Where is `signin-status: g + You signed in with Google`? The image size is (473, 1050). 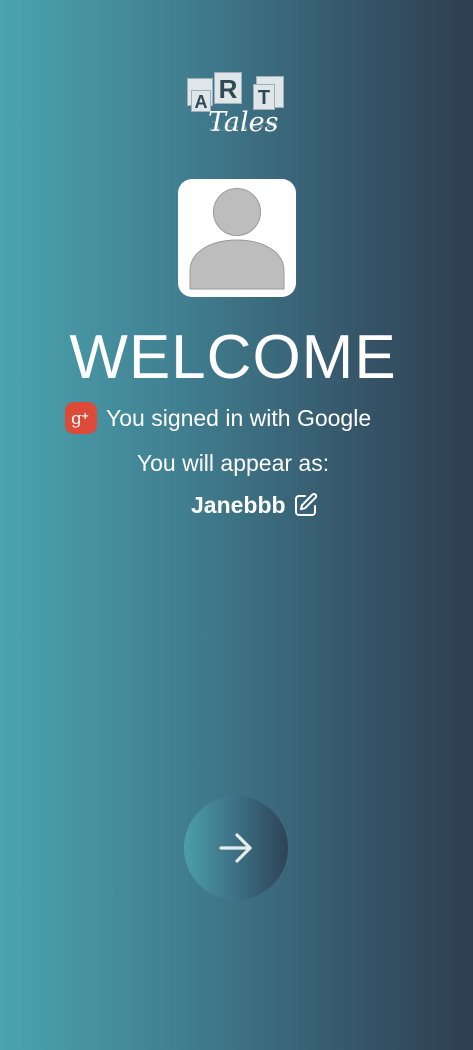 signin-status: g + You signed in with Google is located at coordinates (218, 418).